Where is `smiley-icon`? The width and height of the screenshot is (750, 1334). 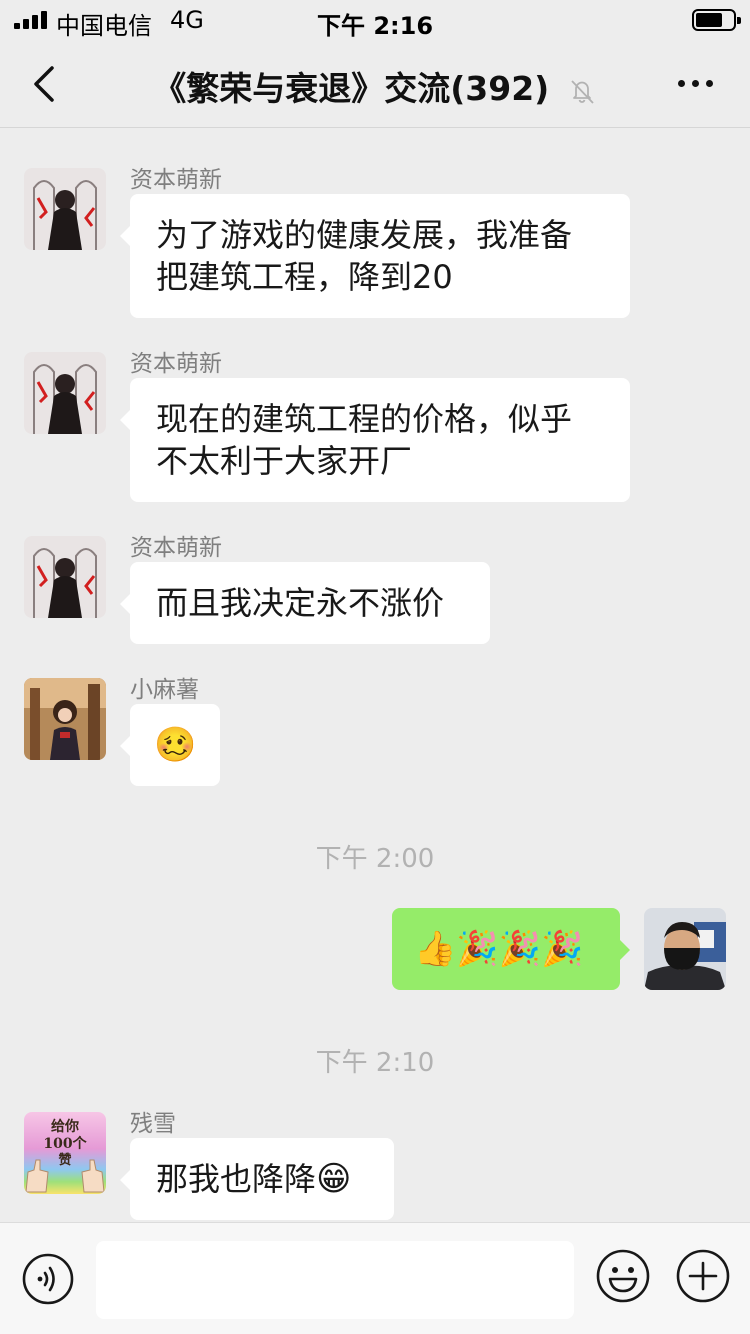 smiley-icon is located at coordinates (623, 1276).